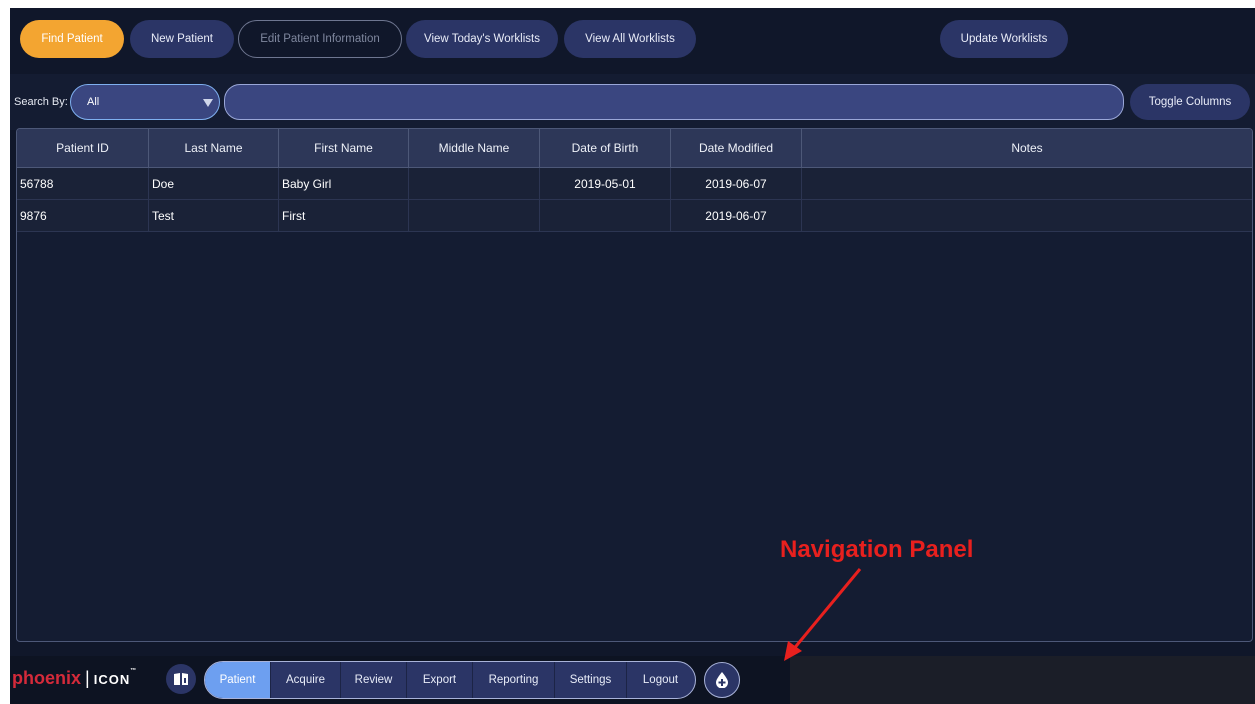  I want to click on cell-patient-id: 9876, so click(83, 215).